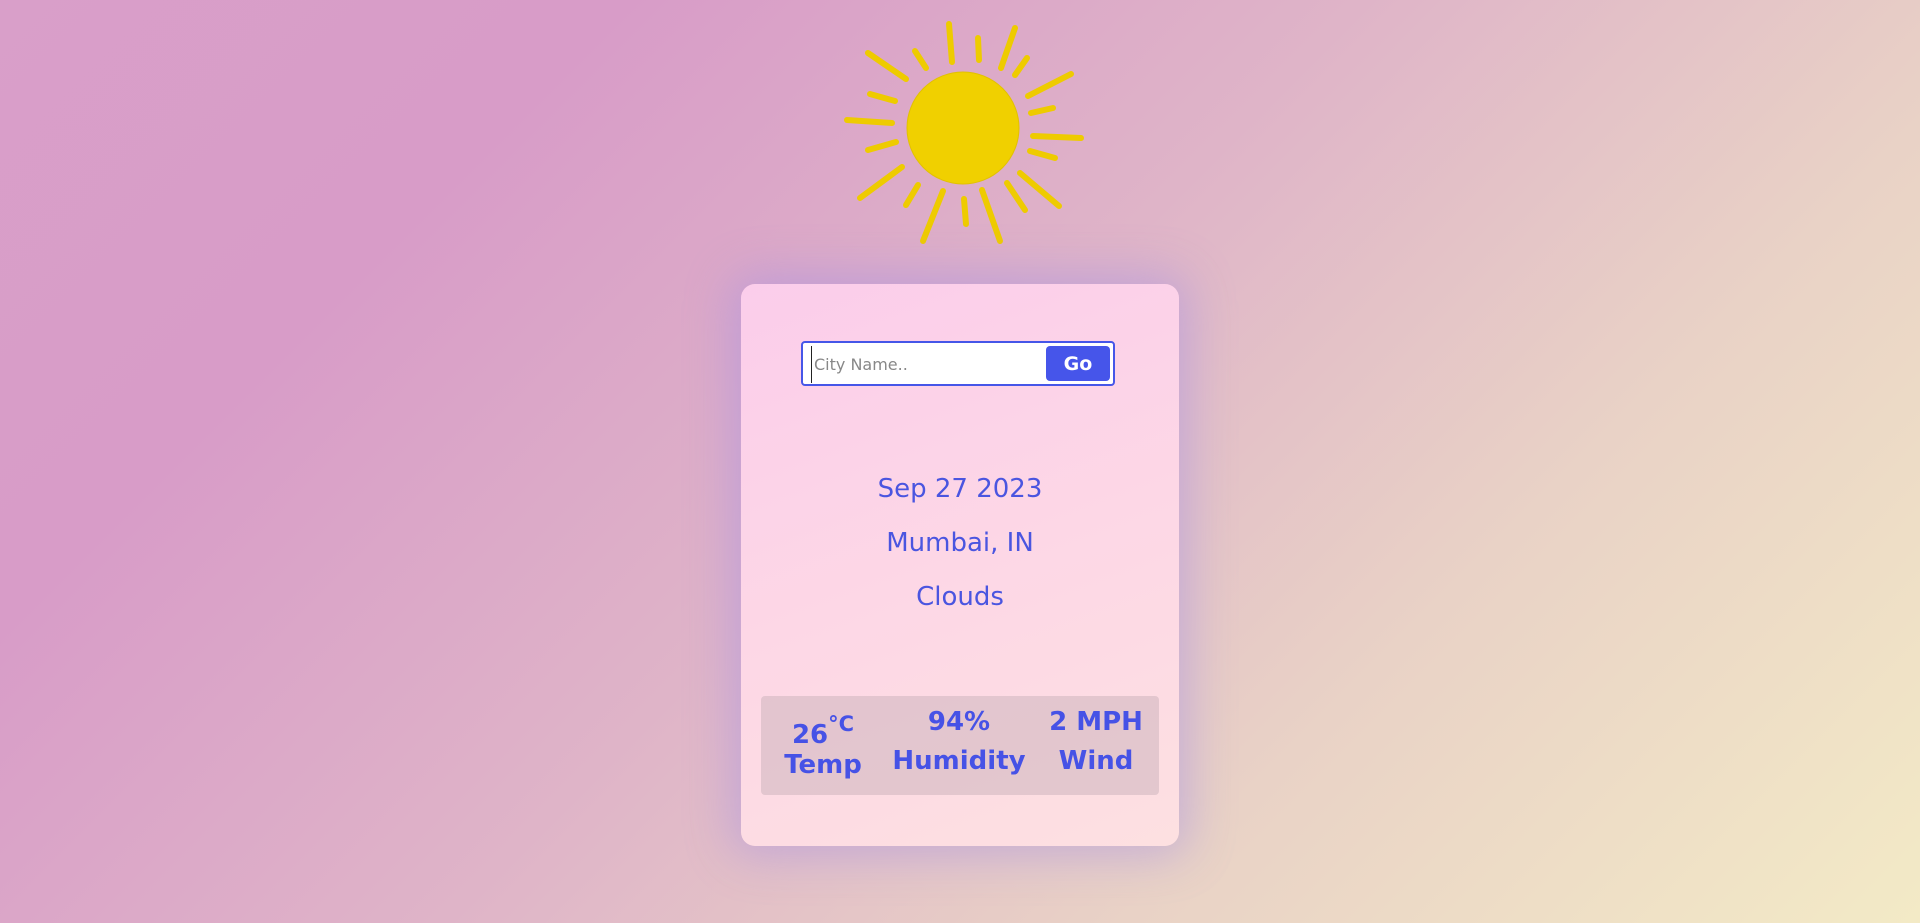  I want to click on temp-number: 26, so click(810, 735).